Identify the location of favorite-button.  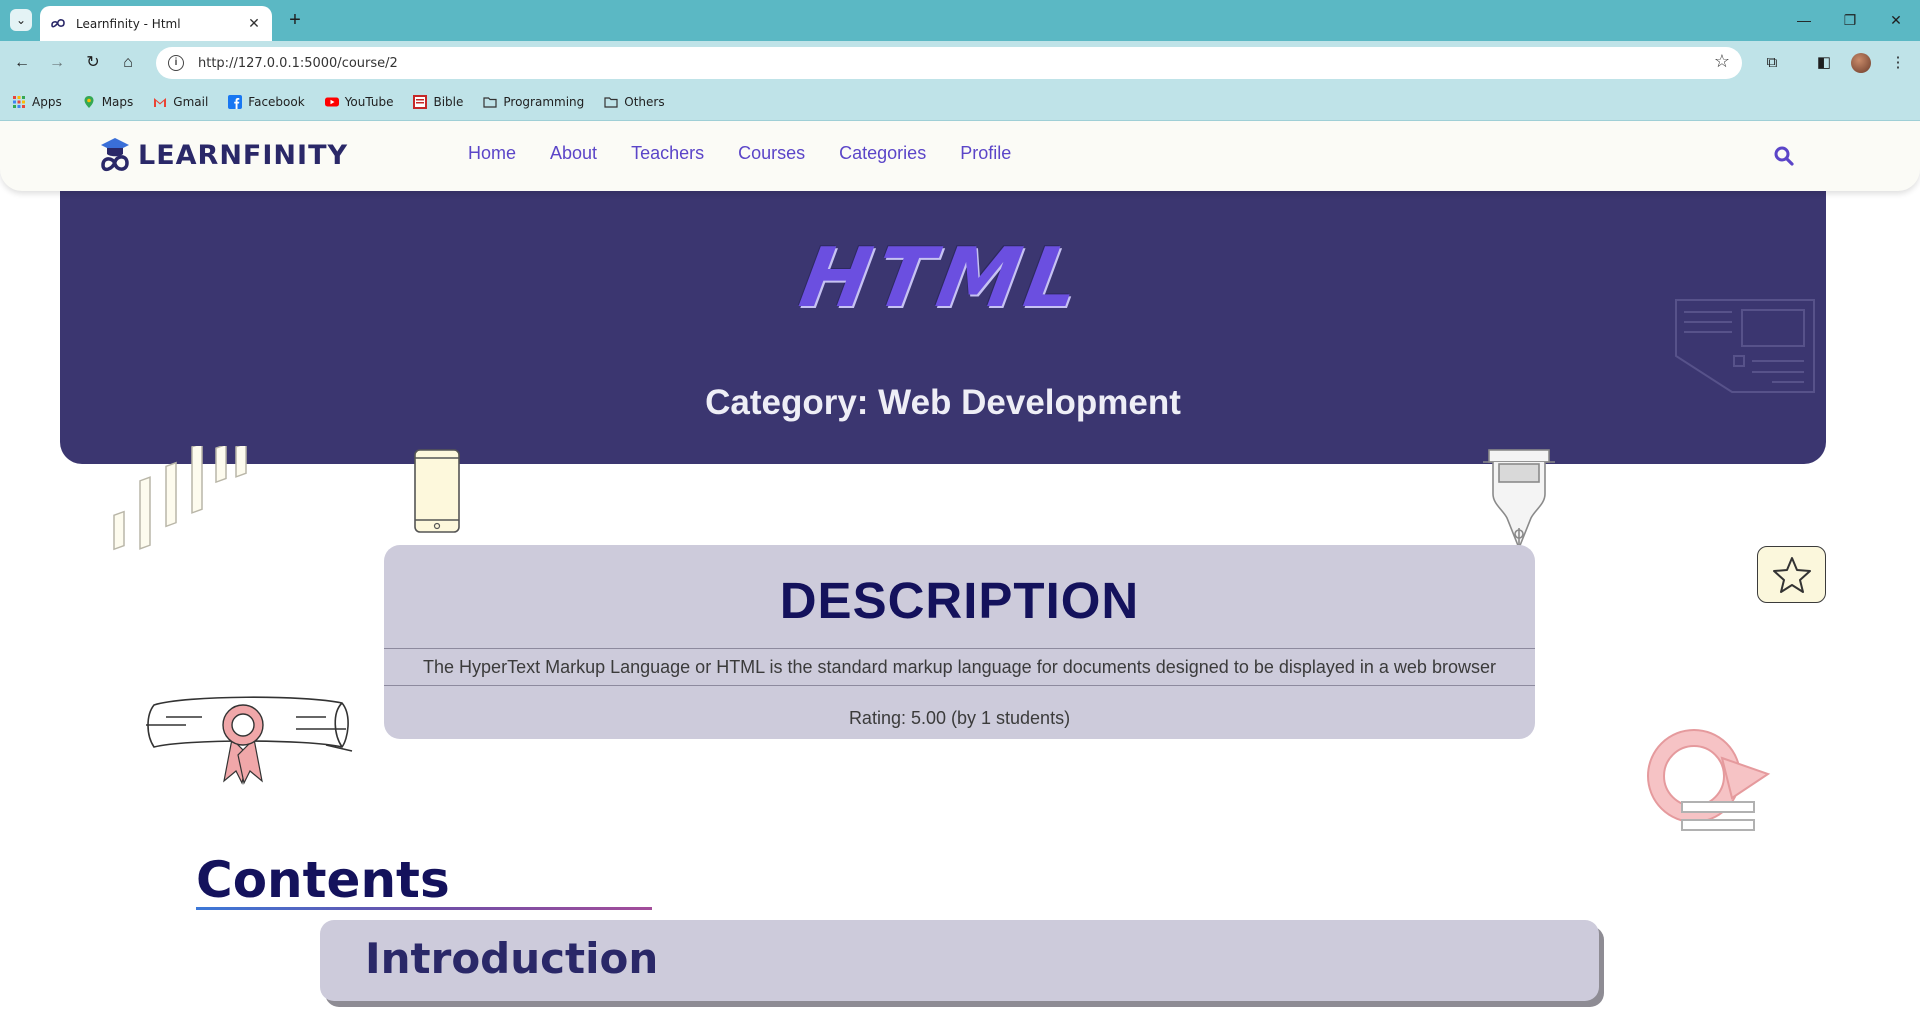
(1791, 574).